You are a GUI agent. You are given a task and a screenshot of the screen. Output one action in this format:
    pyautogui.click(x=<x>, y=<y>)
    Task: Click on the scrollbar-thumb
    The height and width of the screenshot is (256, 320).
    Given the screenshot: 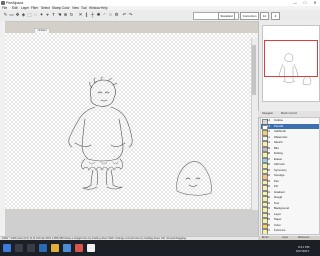 What is the action you would take?
    pyautogui.click(x=254, y=70)
    